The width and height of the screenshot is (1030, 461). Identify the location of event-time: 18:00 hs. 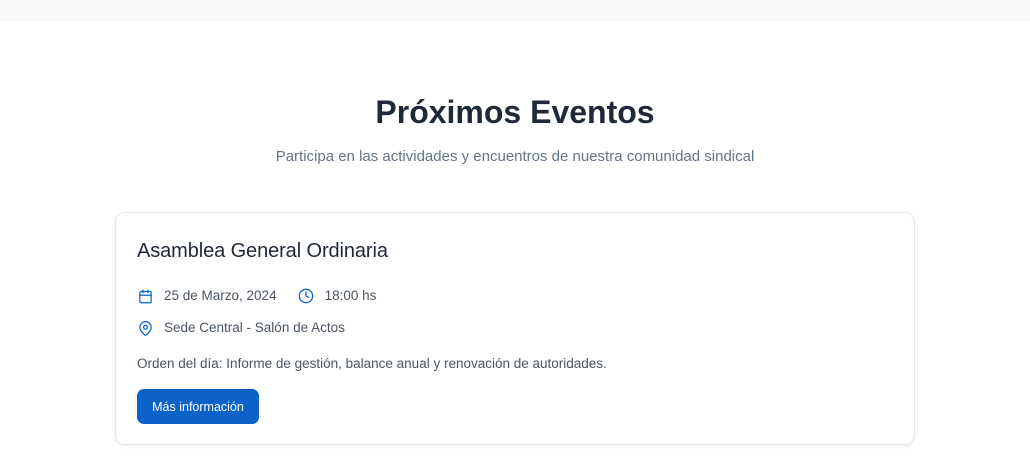
(337, 296).